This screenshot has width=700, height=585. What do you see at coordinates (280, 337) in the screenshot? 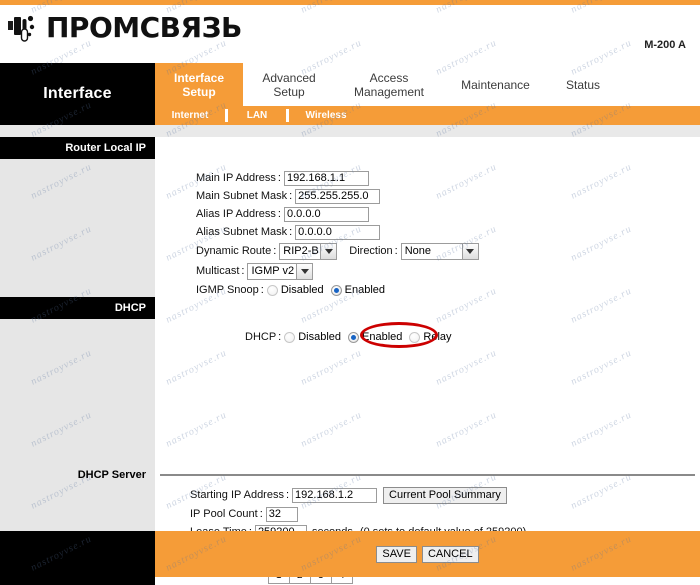
I see `colon-dhcp: :` at bounding box center [280, 337].